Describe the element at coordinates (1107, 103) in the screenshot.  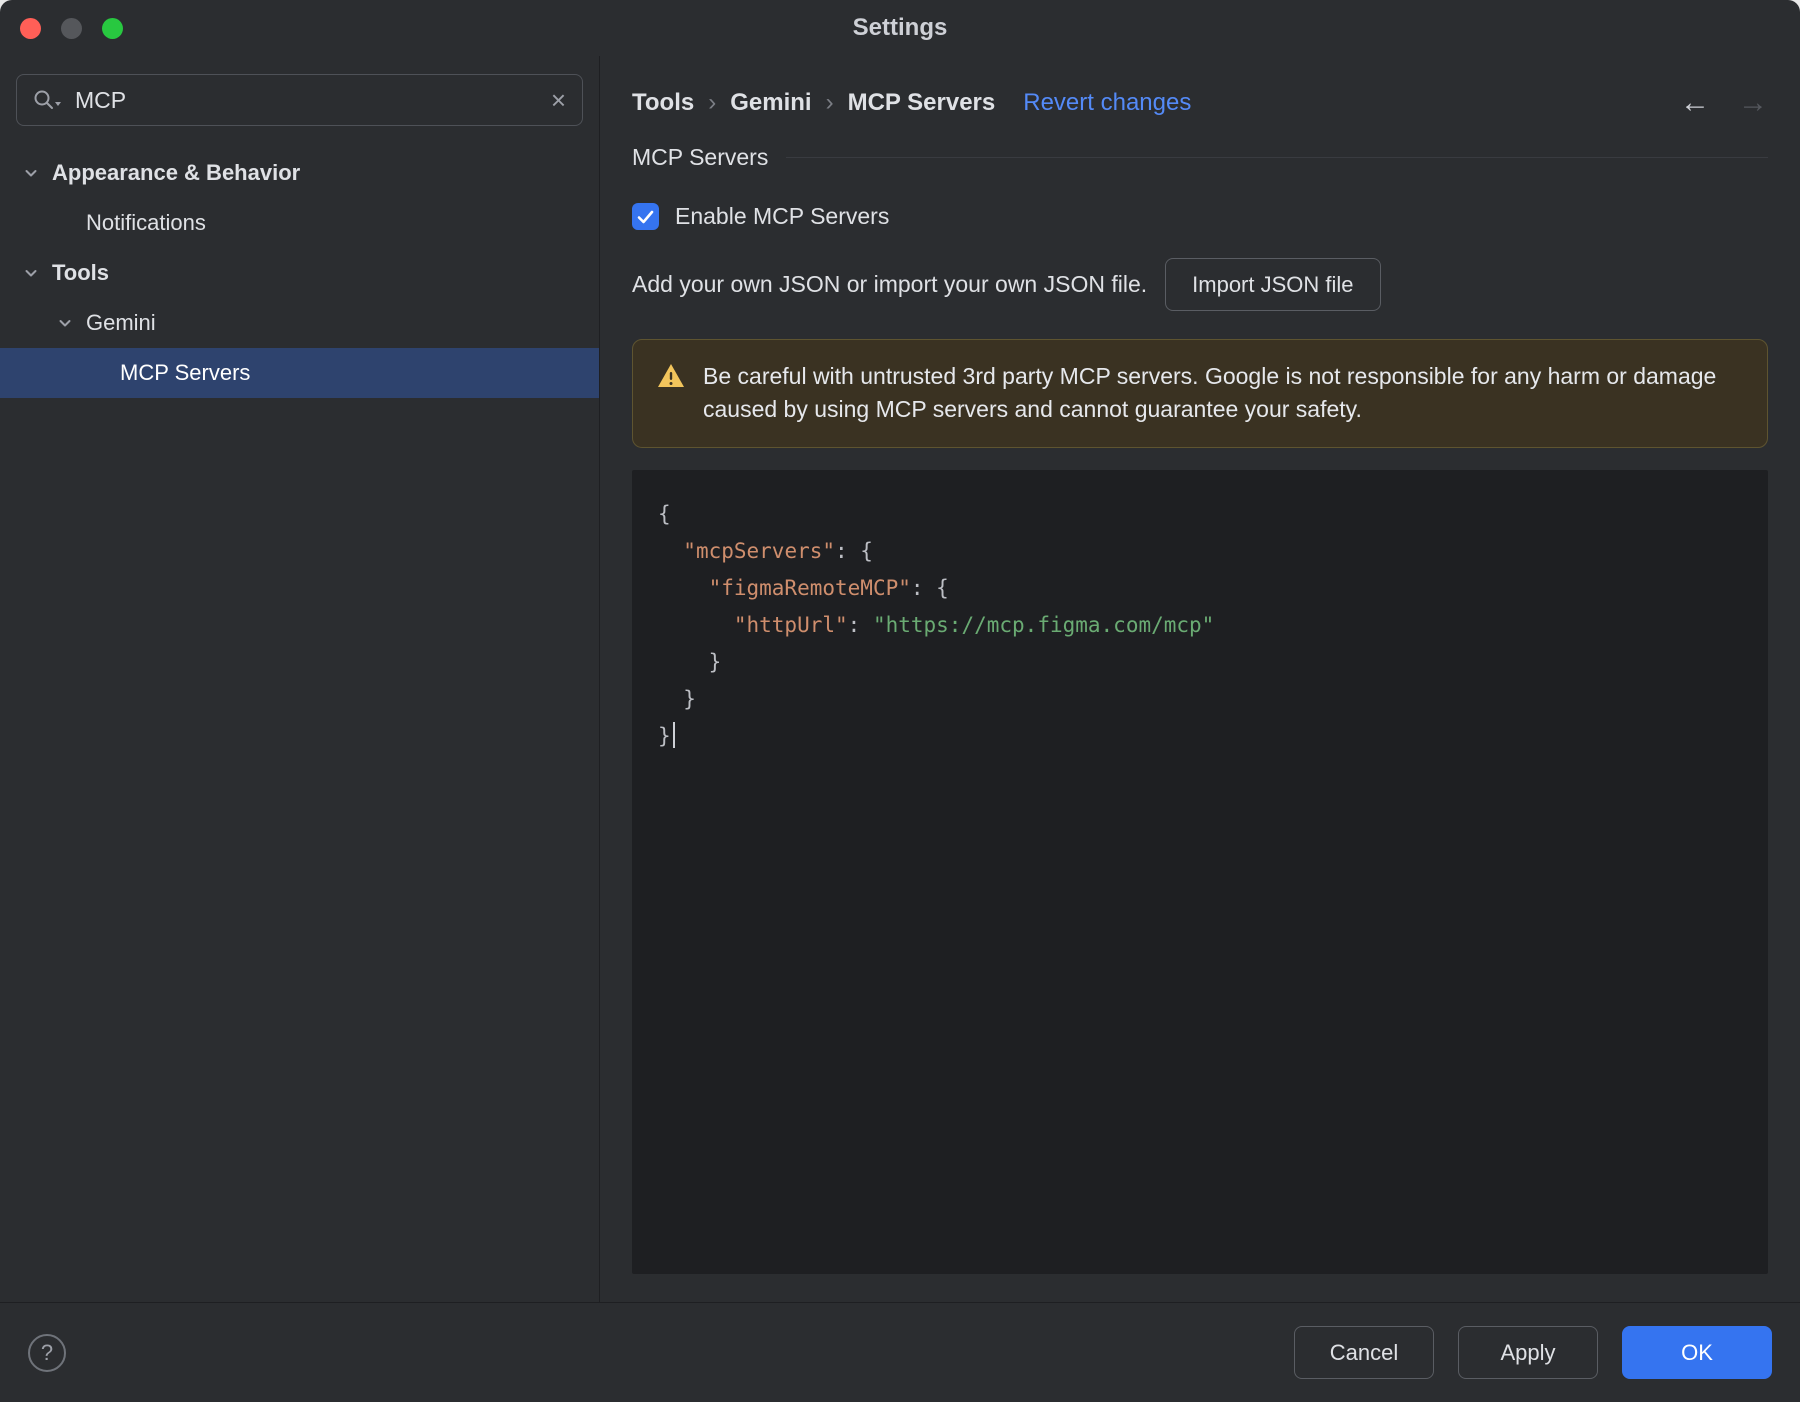
I see `revert-changes-link: Revert changes` at that location.